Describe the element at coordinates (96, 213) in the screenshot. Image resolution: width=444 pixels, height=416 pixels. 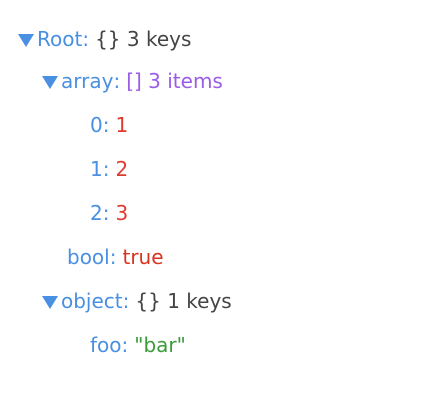
I see `node-key: 2` at that location.